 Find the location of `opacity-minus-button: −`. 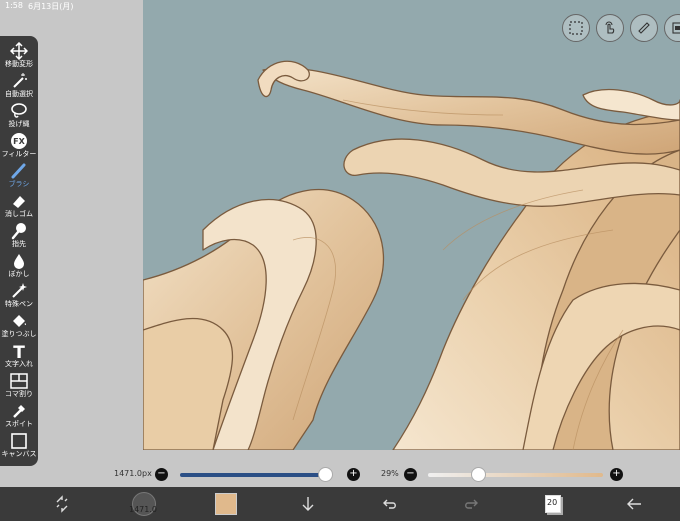

opacity-minus-button: − is located at coordinates (410, 474).